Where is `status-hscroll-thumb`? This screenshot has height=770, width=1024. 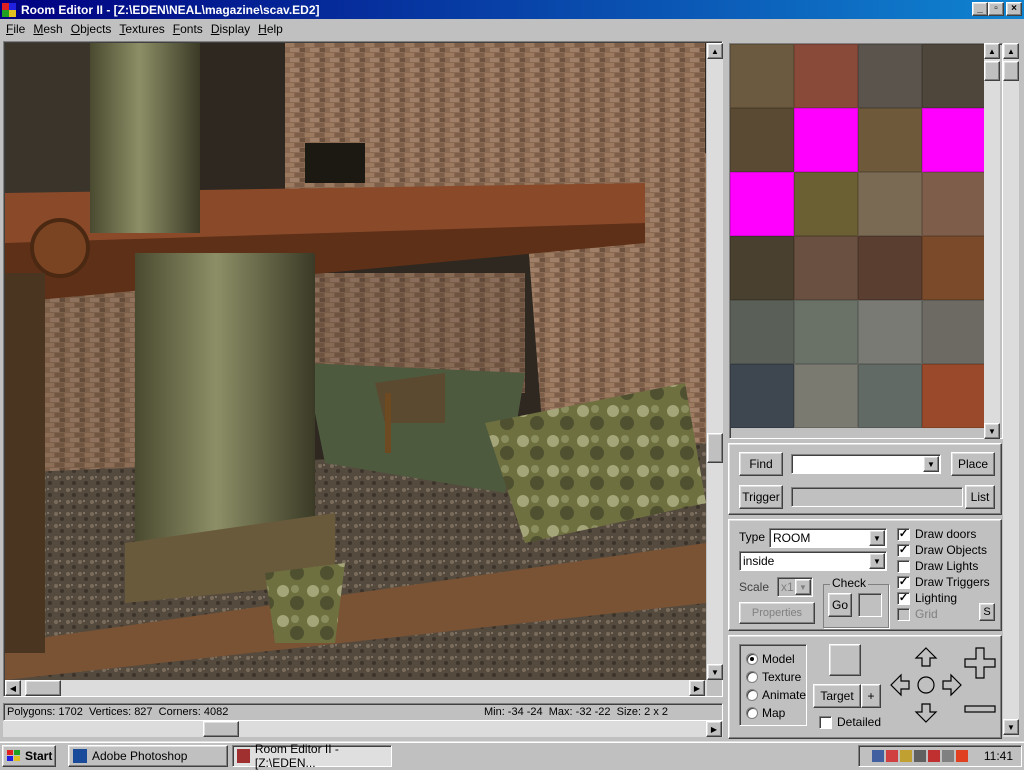
status-hscroll-thumb is located at coordinates (221, 729).